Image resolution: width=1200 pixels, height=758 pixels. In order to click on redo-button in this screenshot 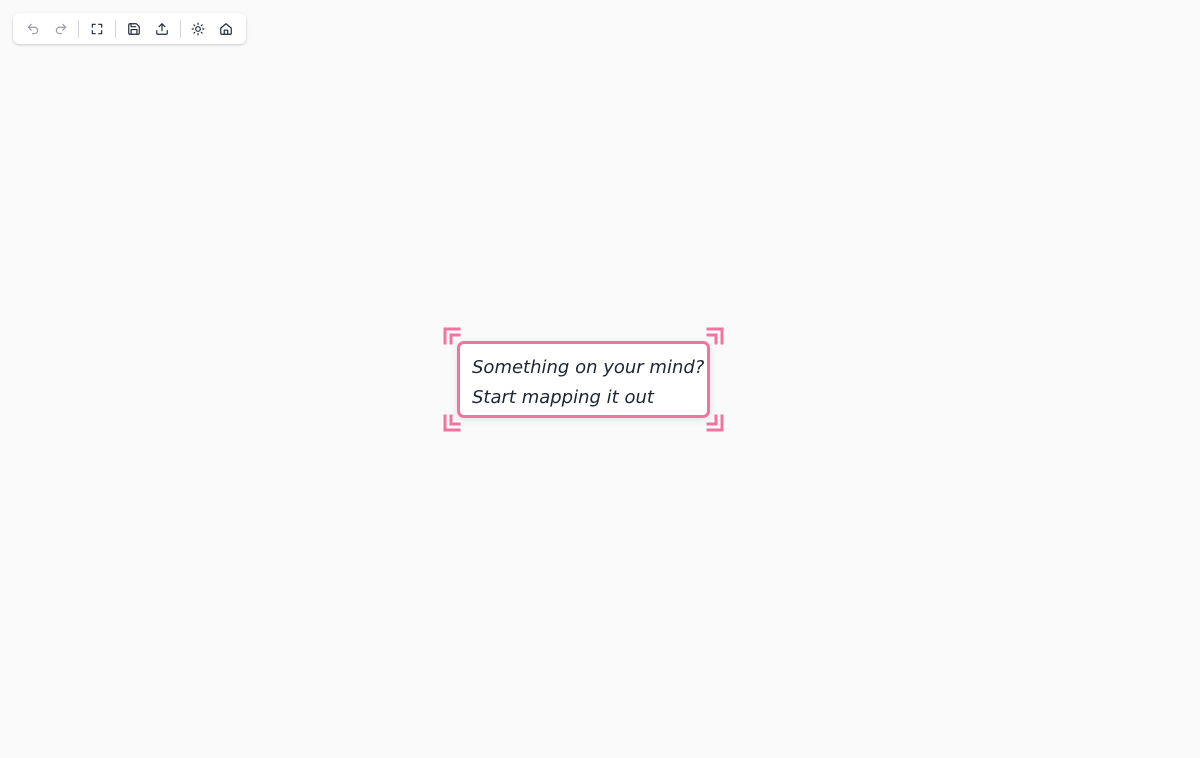, I will do `click(61, 29)`.